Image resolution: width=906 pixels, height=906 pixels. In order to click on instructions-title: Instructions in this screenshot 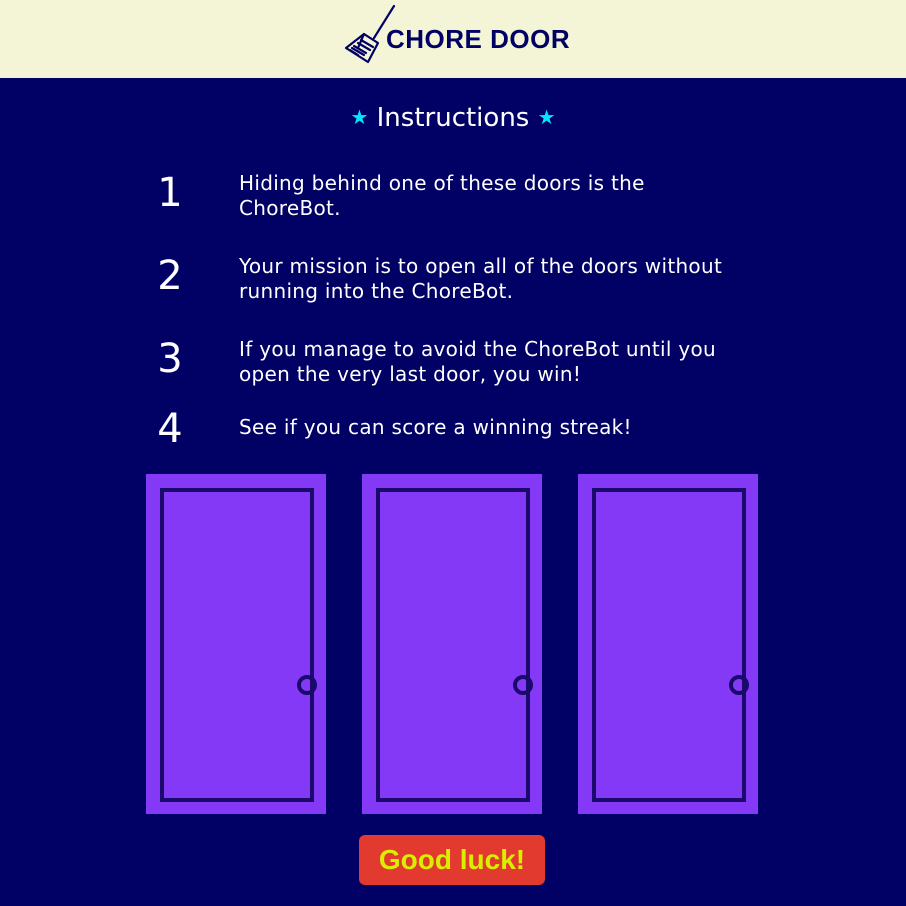, I will do `click(453, 118)`.